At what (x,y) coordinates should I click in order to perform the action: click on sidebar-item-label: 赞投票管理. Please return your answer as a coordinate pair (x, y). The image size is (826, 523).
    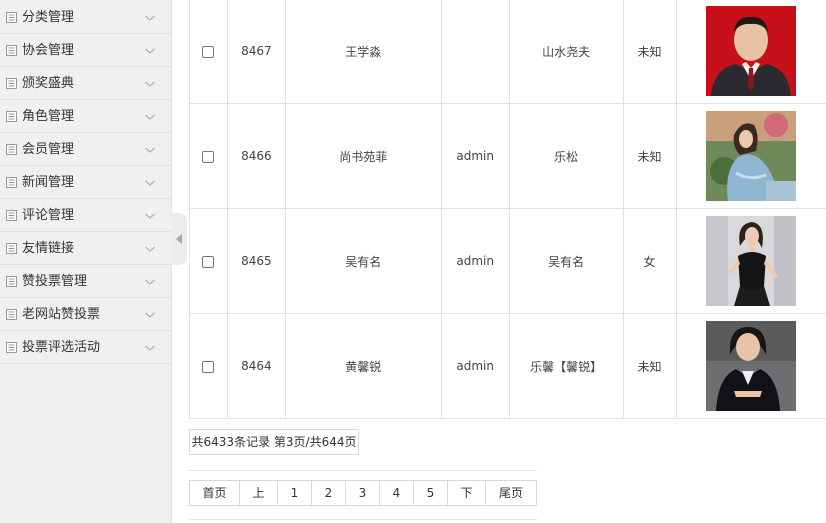
    Looking at the image, I should click on (55, 281).